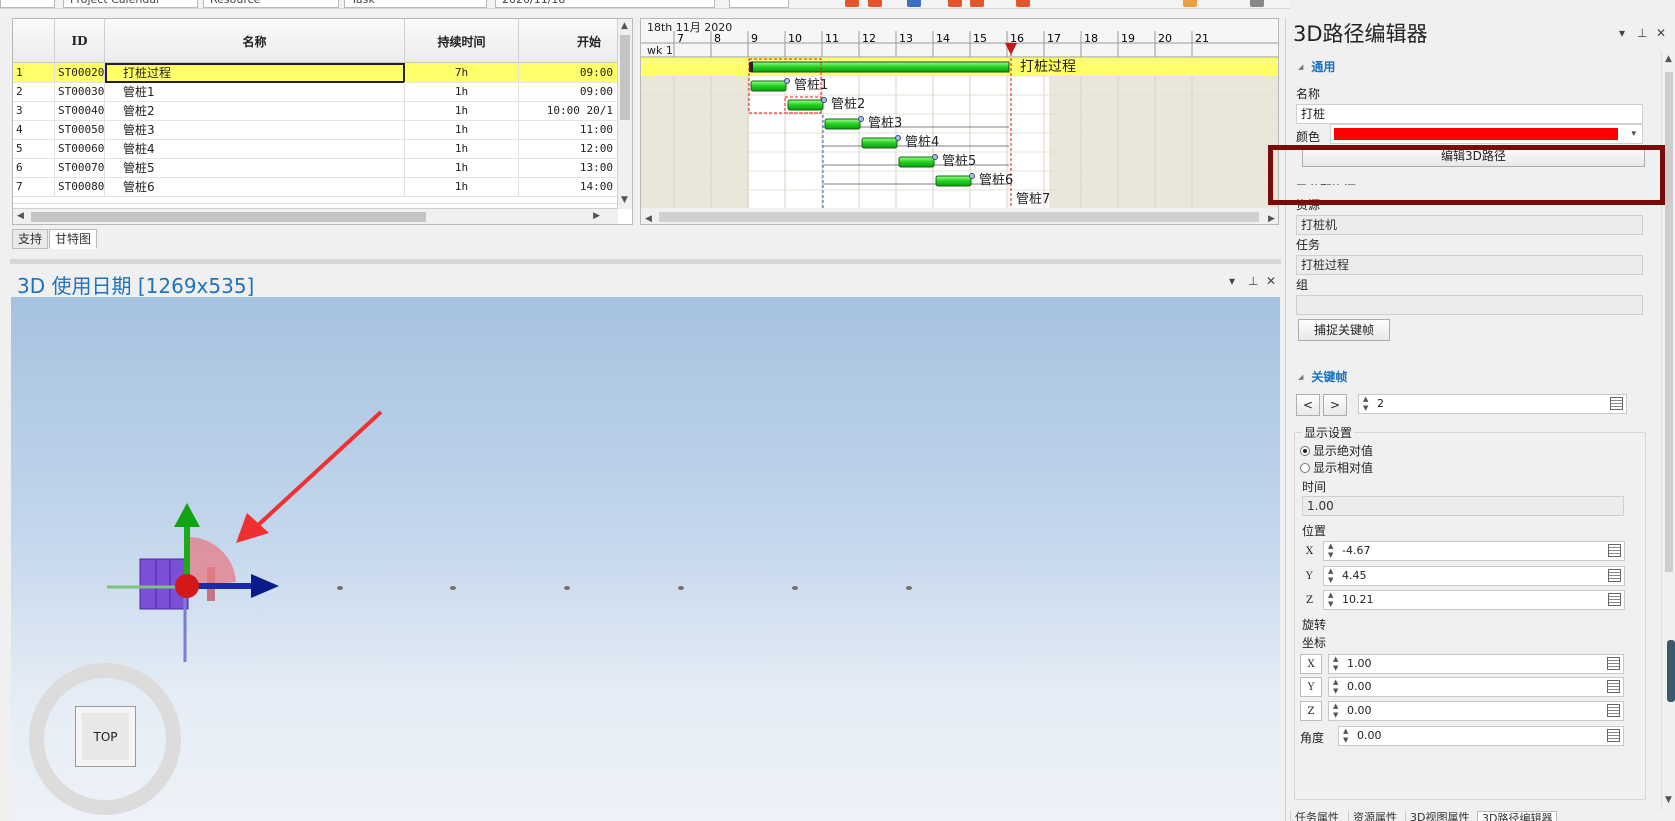 The height and width of the screenshot is (821, 1675). What do you see at coordinates (255, 149) in the screenshot?
I see `task-name-cell: 管桩4` at bounding box center [255, 149].